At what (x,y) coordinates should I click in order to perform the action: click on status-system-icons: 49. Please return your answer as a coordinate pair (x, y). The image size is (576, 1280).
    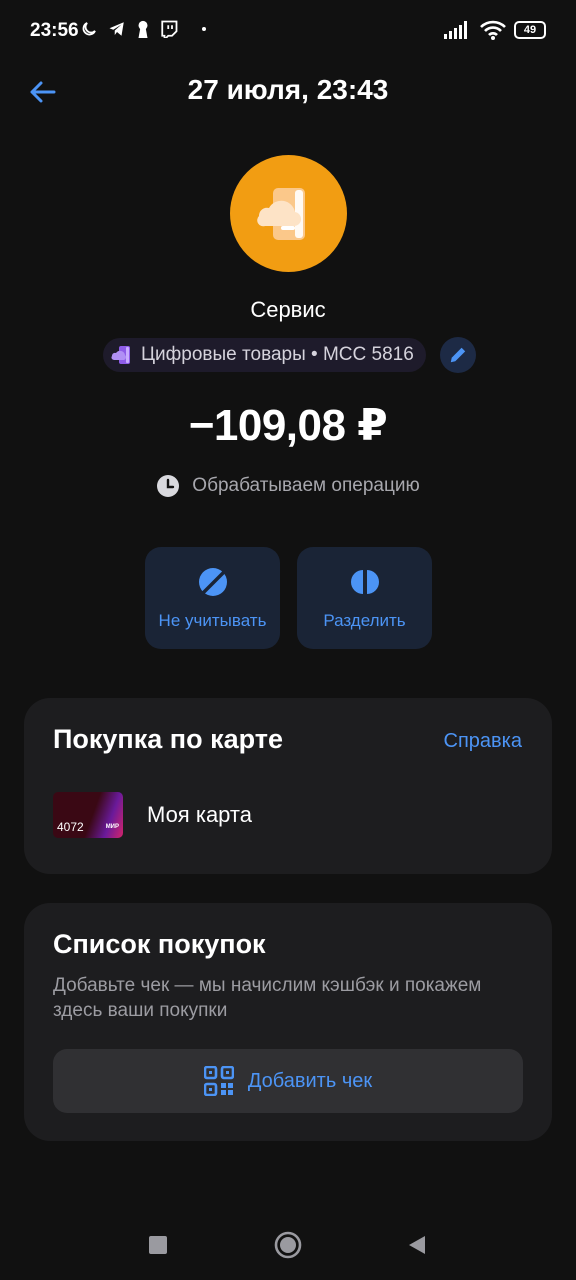
    Looking at the image, I should click on (495, 30).